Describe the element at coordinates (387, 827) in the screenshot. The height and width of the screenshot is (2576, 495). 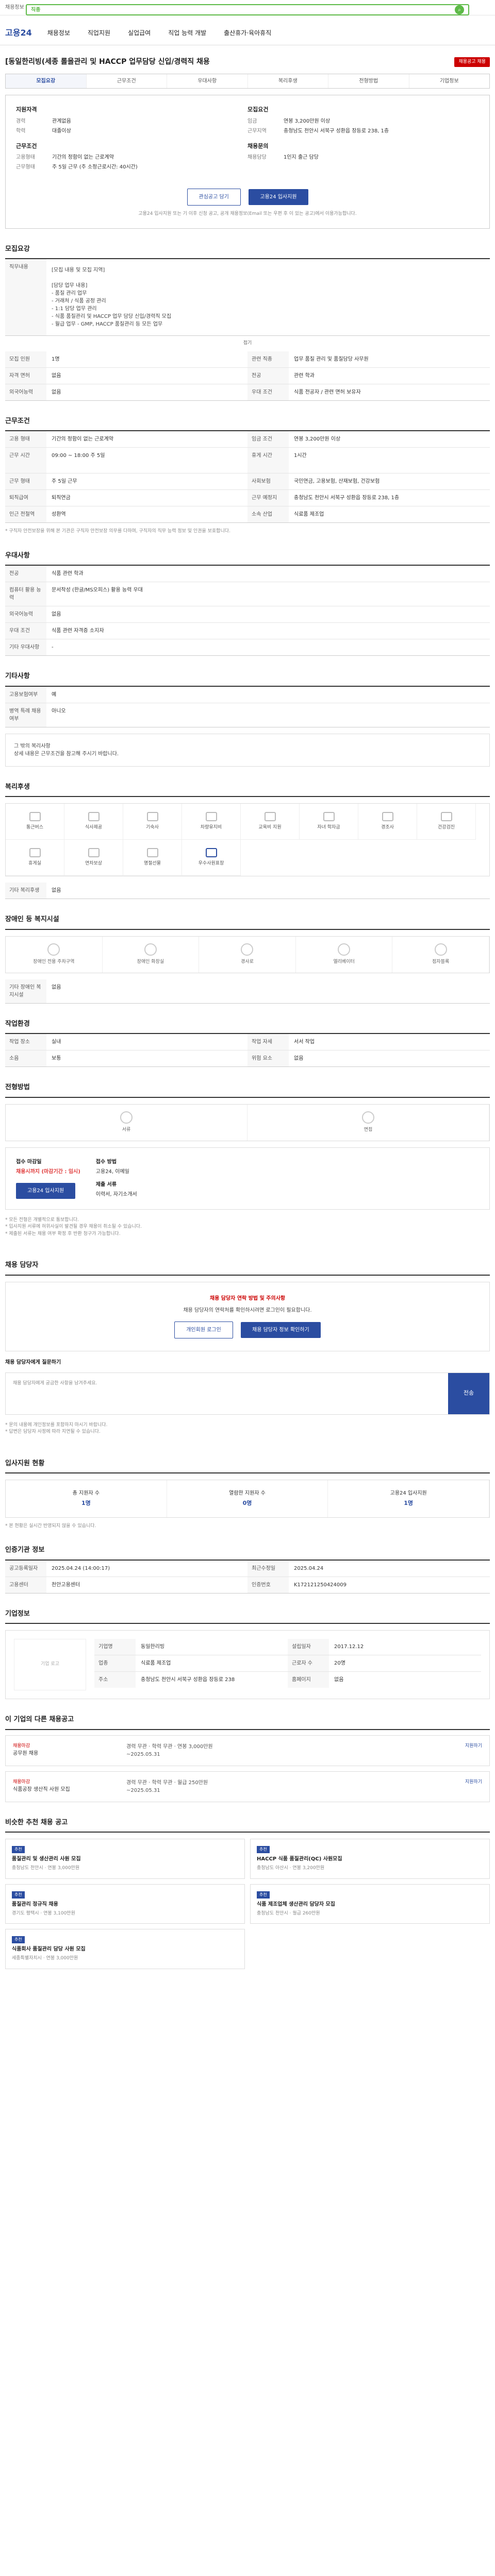
I see `welfare-label: 경조사` at that location.